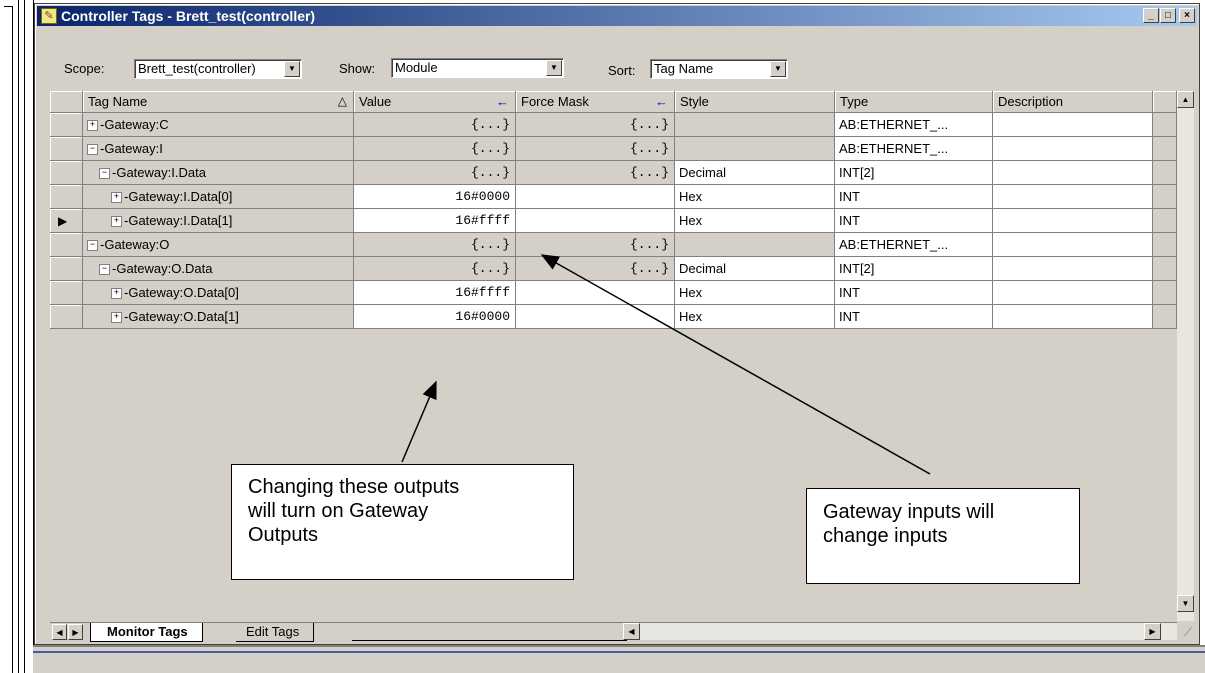  Describe the element at coordinates (1187, 15) in the screenshot. I see `close-button: ×` at that location.